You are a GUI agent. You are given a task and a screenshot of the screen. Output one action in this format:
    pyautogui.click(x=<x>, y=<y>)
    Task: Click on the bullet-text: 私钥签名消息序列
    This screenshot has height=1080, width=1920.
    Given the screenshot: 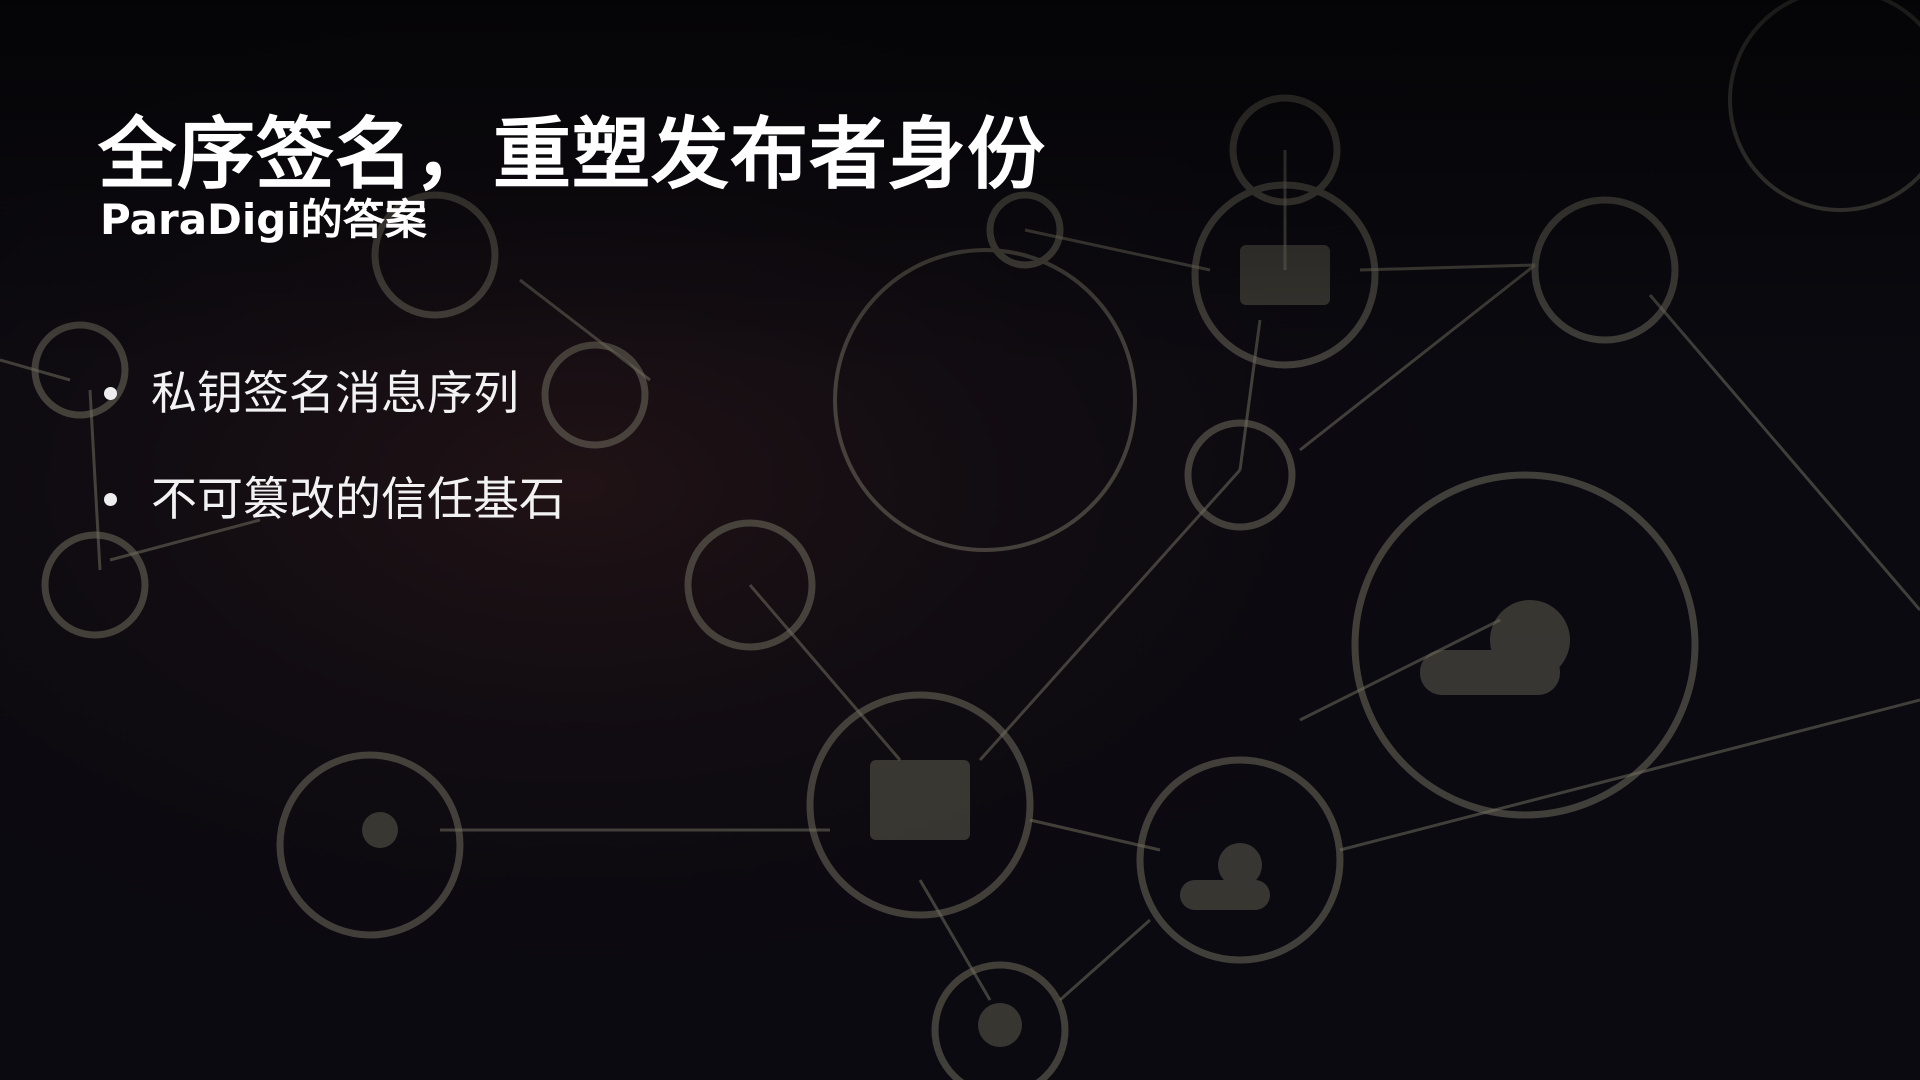 What is the action you would take?
    pyautogui.click(x=335, y=393)
    